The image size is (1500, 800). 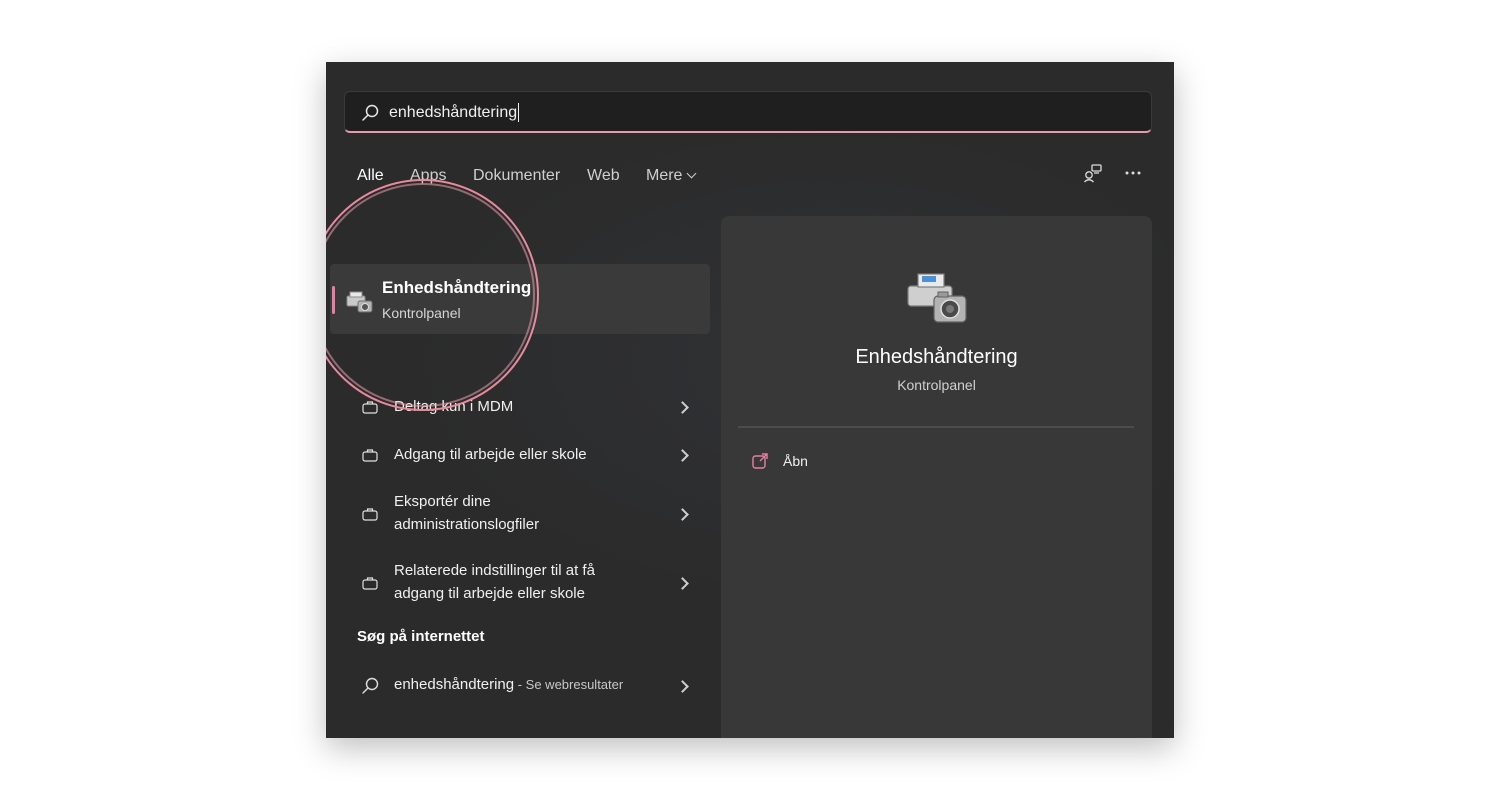 I want to click on tab-mere-label: Mere, so click(x=664, y=175).